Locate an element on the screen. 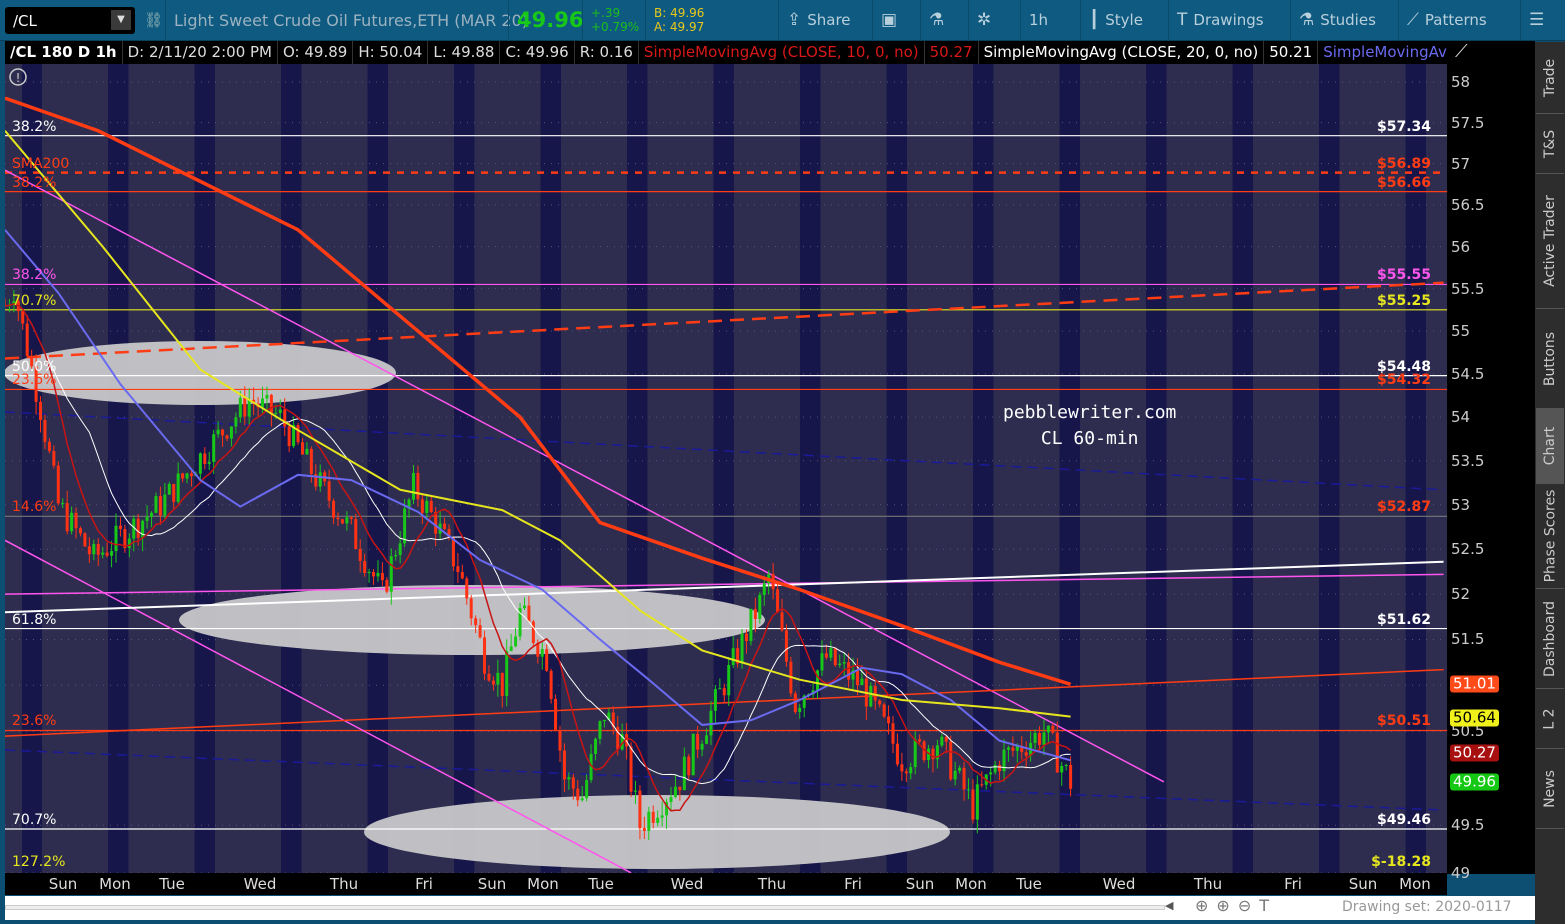 The width and height of the screenshot is (1565, 924). scroll-left-icon: ◀ is located at coordinates (1169, 905).